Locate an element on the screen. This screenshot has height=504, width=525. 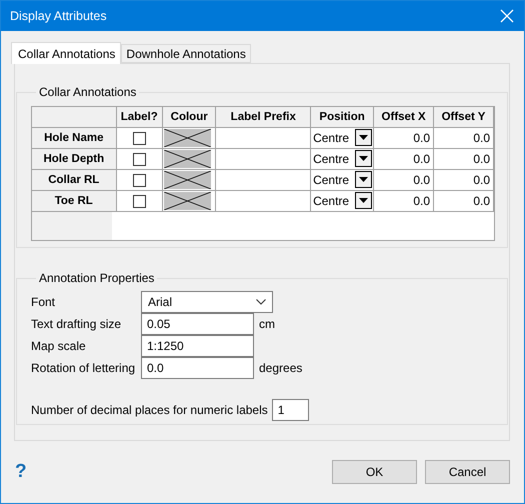
column-header: Label Prefix is located at coordinates (263, 117).